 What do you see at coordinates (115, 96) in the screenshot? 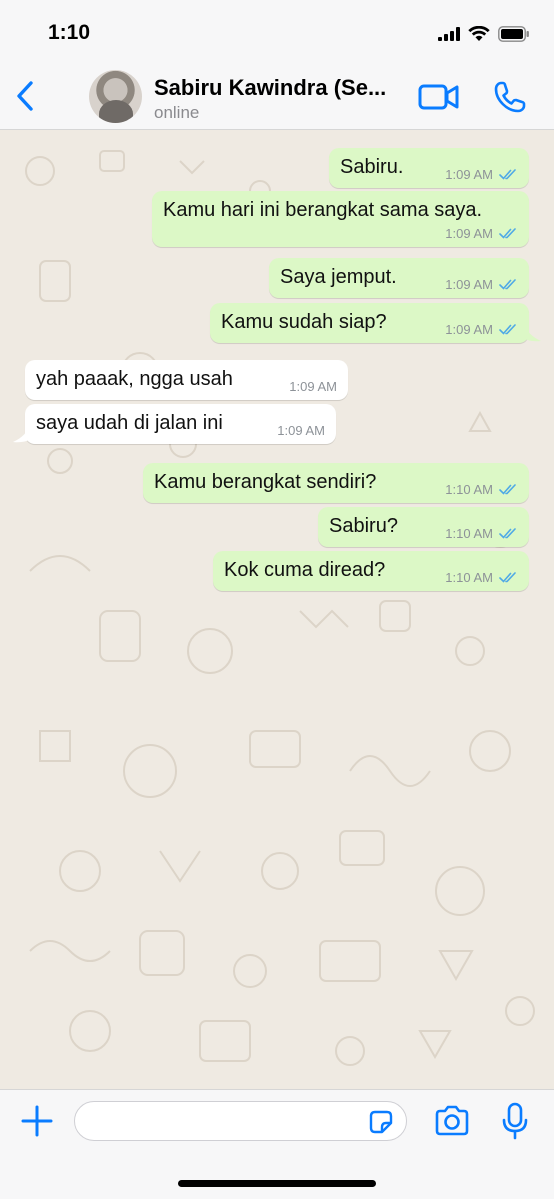
I see `contact-avatar` at bounding box center [115, 96].